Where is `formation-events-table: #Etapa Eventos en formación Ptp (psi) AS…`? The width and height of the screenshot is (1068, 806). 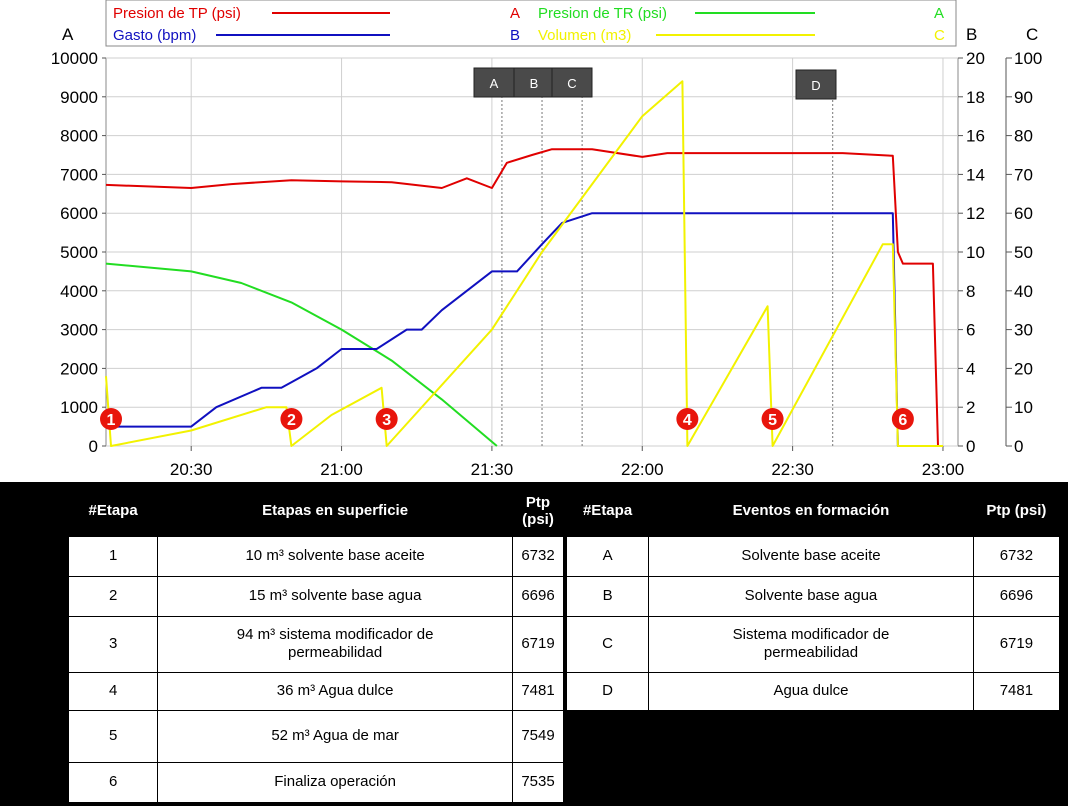
formation-events-table: #Etapa Eventos en formación Ptp (psi) AS… is located at coordinates (813, 598).